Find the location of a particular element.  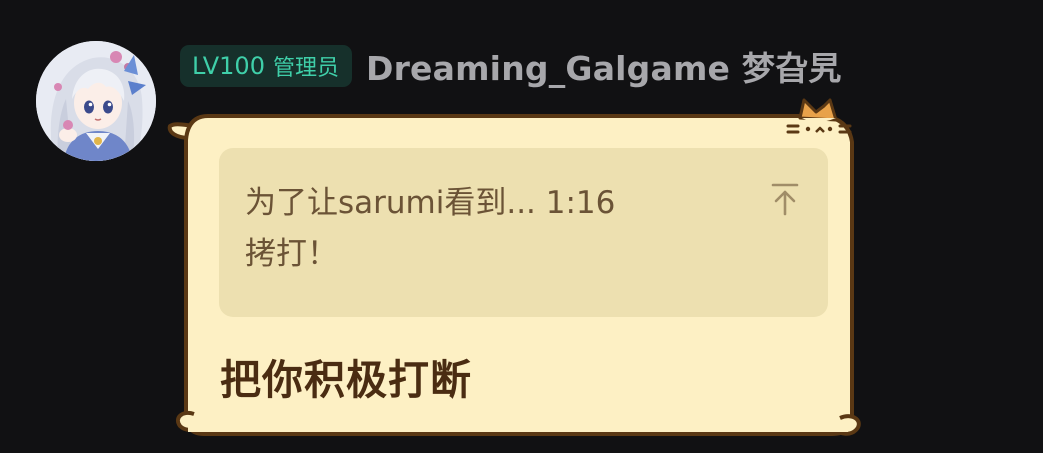

level-label: LV100 is located at coordinates (228, 66).